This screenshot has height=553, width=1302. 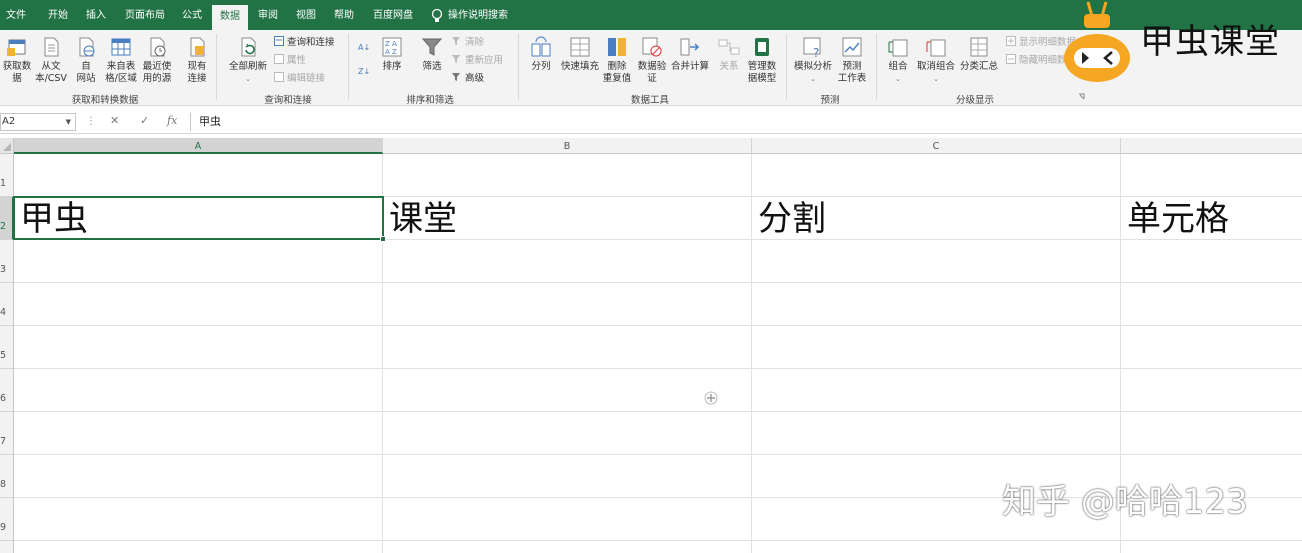 What do you see at coordinates (383, 239) in the screenshot?
I see `fill-handle` at bounding box center [383, 239].